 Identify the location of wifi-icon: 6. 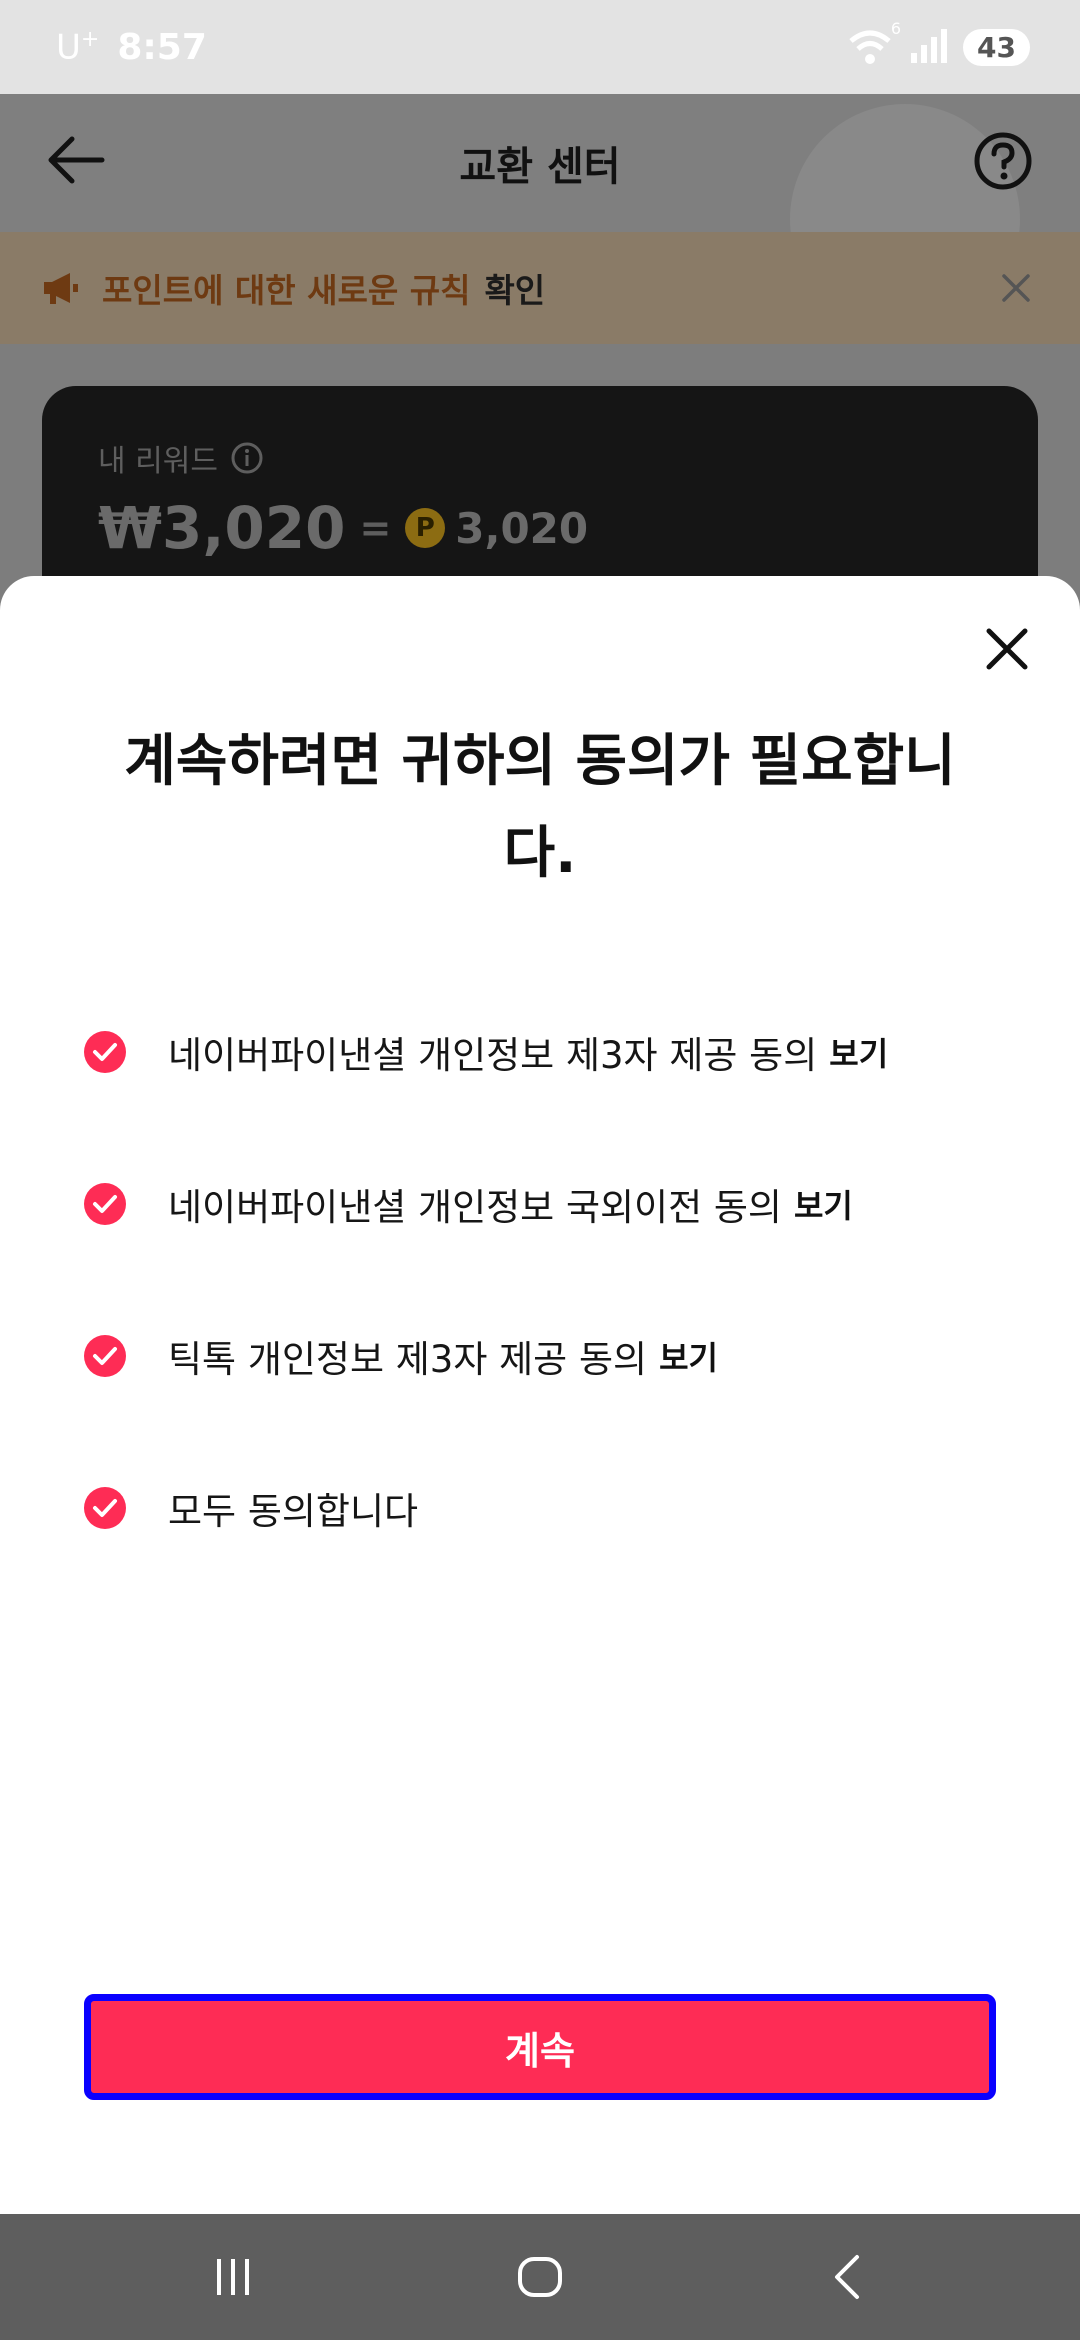
(874, 43).